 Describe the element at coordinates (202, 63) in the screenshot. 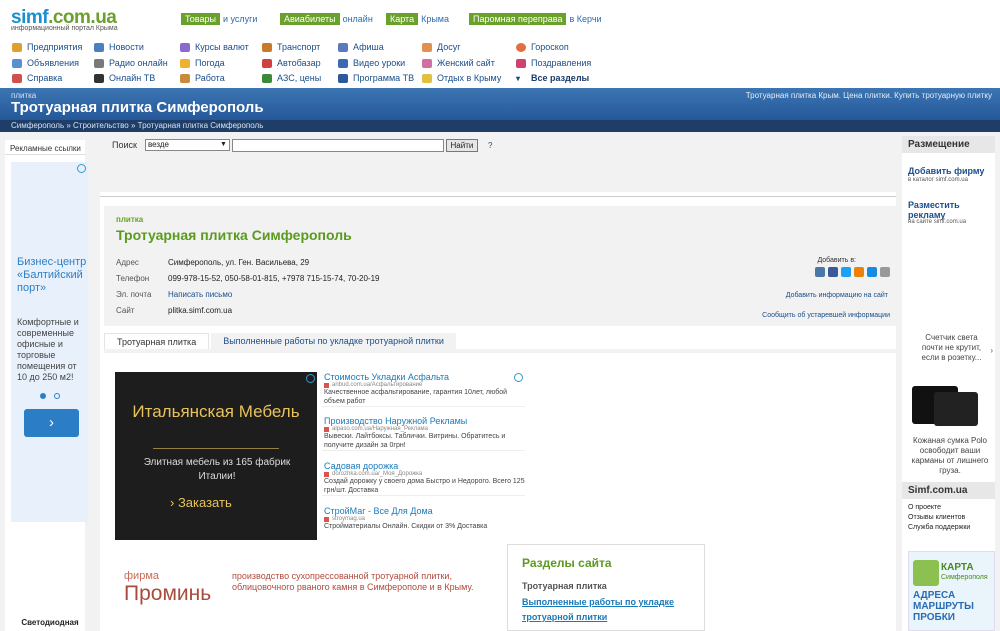

I see `nav-weather: Погода` at that location.